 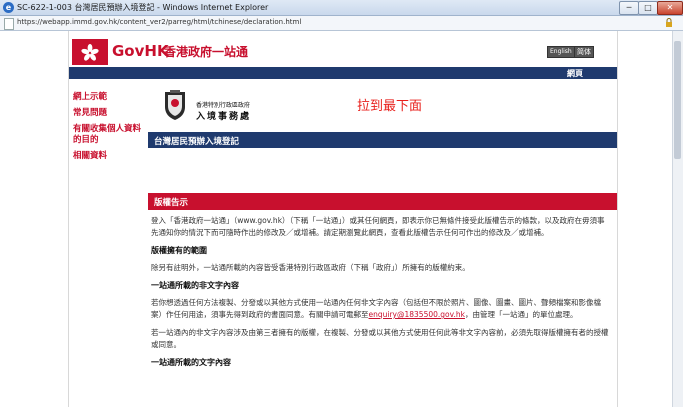 What do you see at coordinates (128, 51) in the screenshot?
I see `brand-gov: Gov` at bounding box center [128, 51].